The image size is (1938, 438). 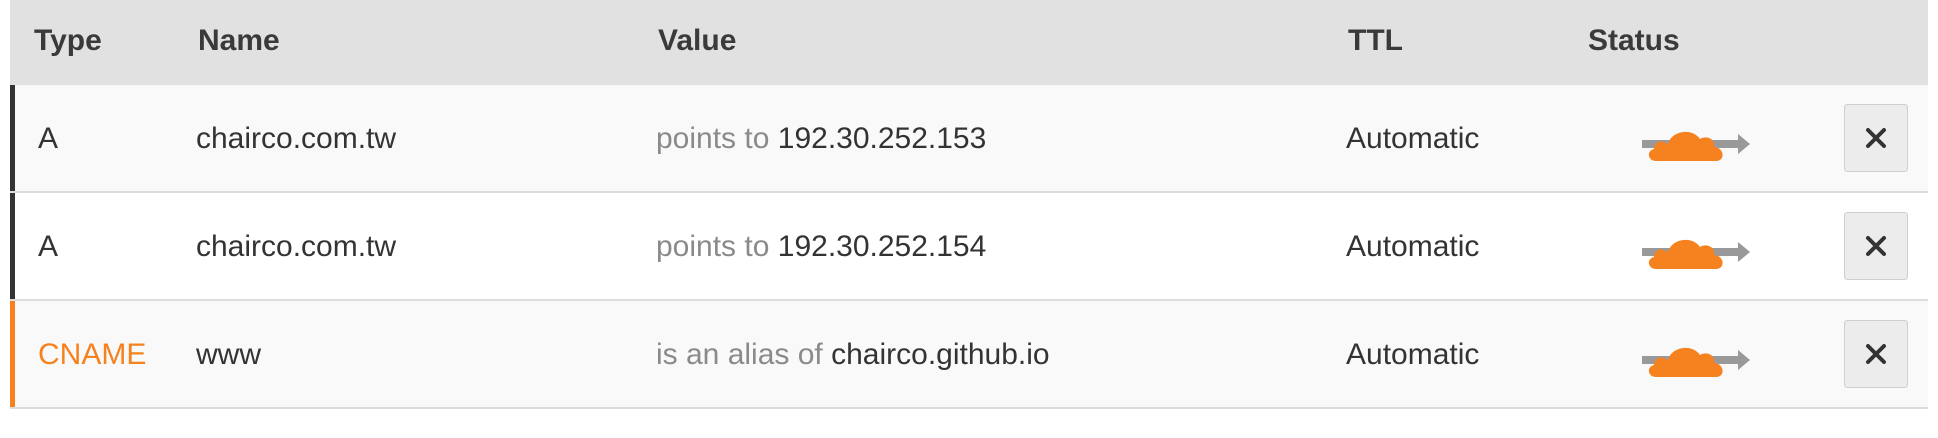 What do you see at coordinates (882, 246) in the screenshot?
I see `value-content: 192.30.252.154` at bounding box center [882, 246].